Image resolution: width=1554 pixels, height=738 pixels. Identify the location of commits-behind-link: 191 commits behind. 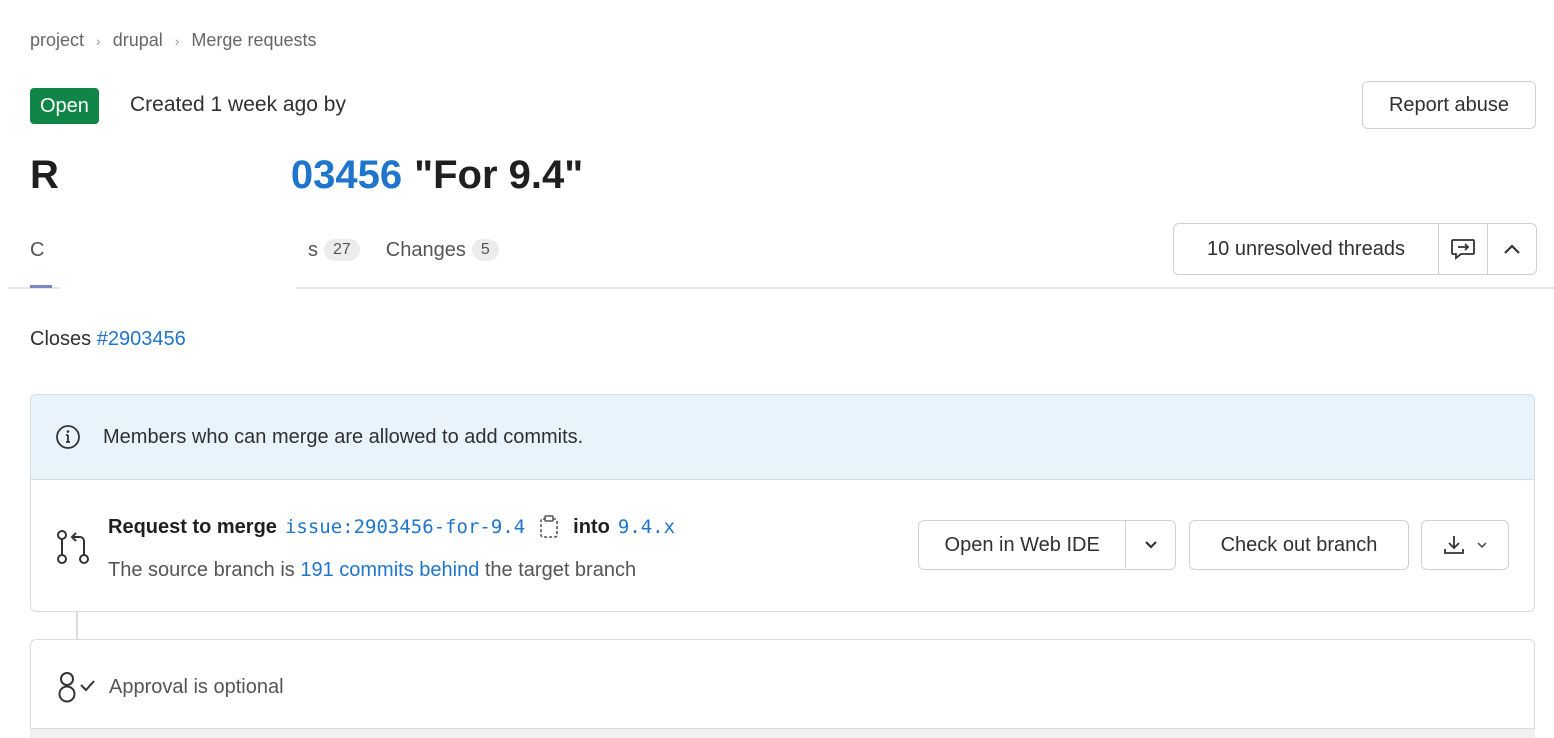
(389, 570).